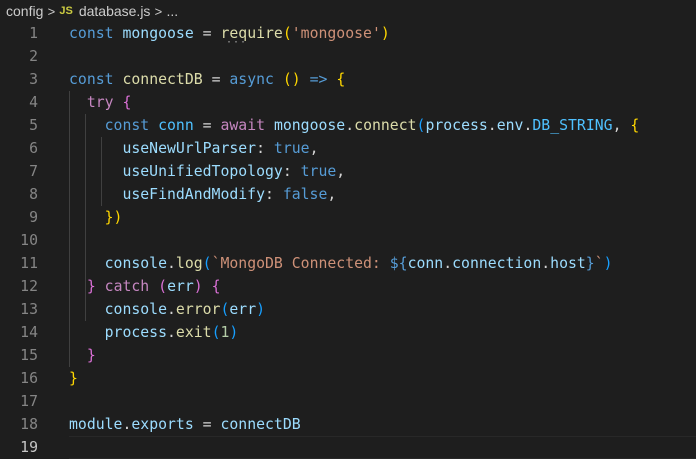 The width and height of the screenshot is (696, 459). What do you see at coordinates (29, 424) in the screenshot?
I see `line-number: 18` at bounding box center [29, 424].